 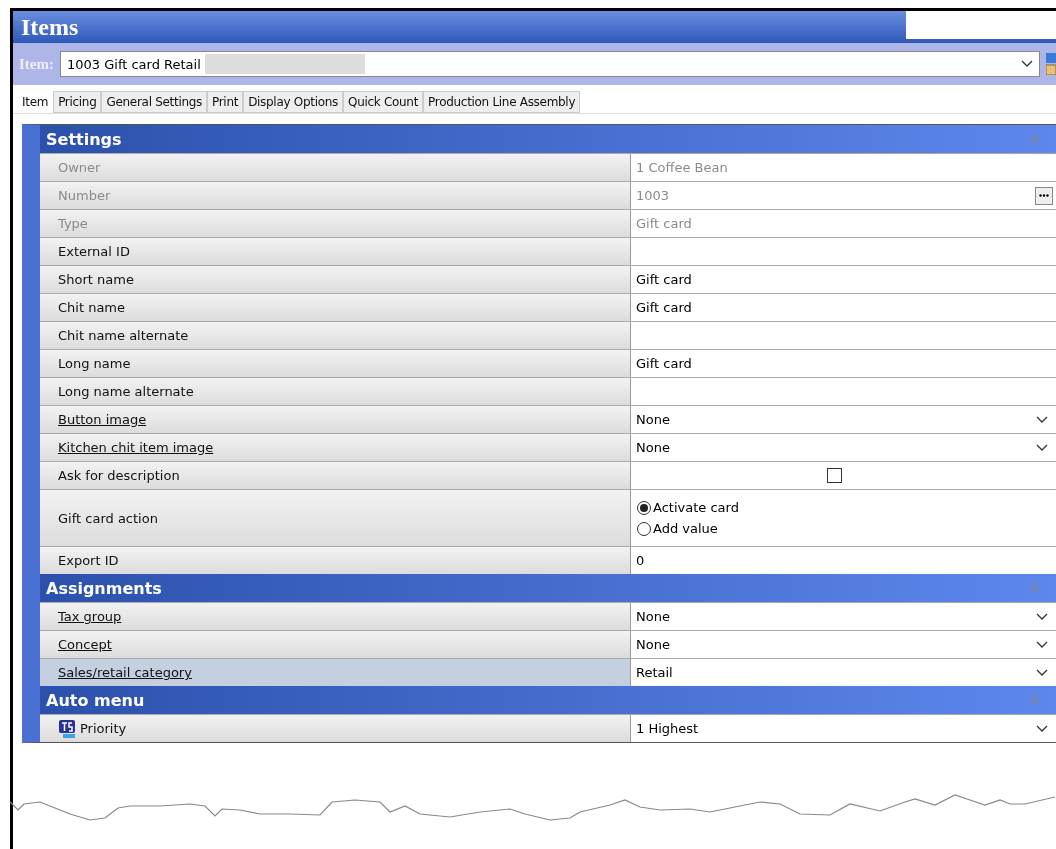 What do you see at coordinates (548, 139) in the screenshot?
I see `section-header: Settings` at bounding box center [548, 139].